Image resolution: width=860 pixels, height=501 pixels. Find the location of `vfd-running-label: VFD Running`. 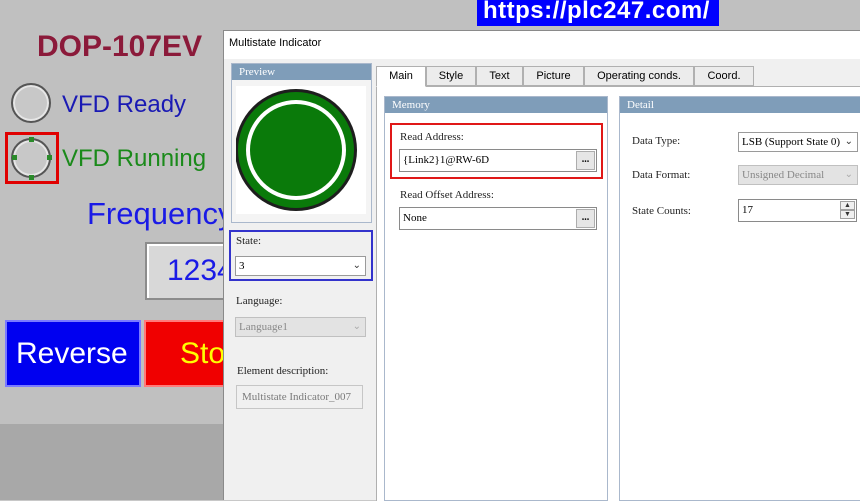

vfd-running-label: VFD Running is located at coordinates (134, 158).